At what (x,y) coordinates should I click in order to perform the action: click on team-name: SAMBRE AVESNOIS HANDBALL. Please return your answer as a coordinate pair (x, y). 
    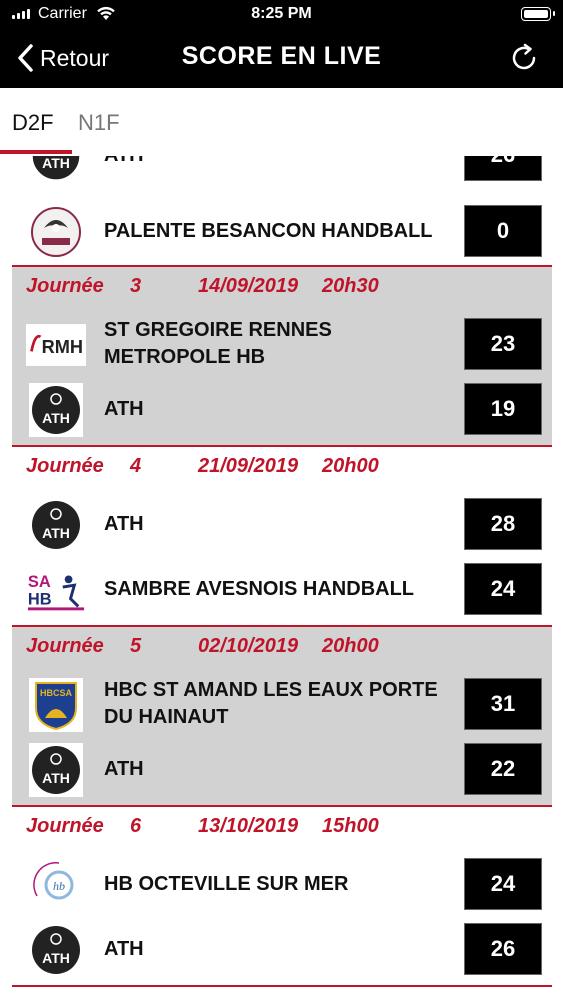
    Looking at the image, I should click on (259, 588).